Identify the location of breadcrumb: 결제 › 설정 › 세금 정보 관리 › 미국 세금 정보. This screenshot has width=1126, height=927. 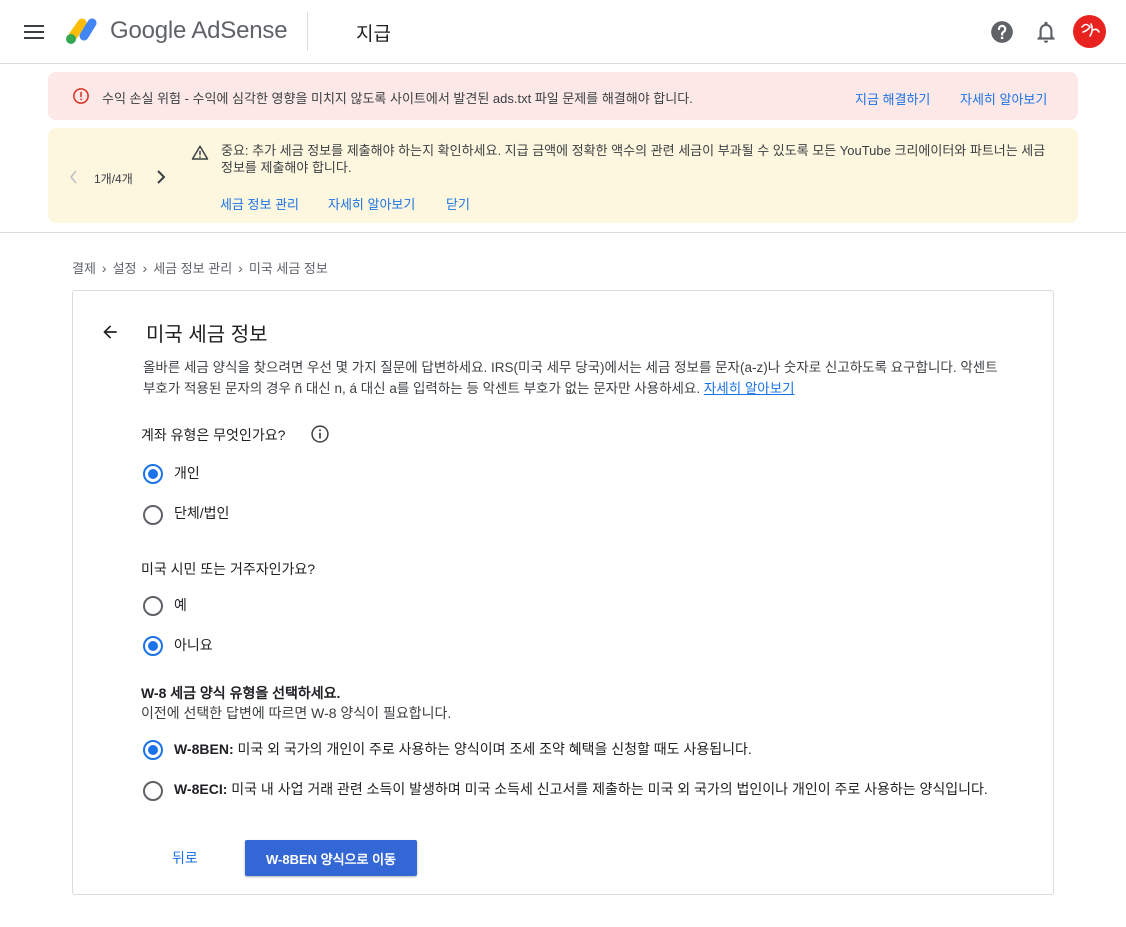
(200, 267).